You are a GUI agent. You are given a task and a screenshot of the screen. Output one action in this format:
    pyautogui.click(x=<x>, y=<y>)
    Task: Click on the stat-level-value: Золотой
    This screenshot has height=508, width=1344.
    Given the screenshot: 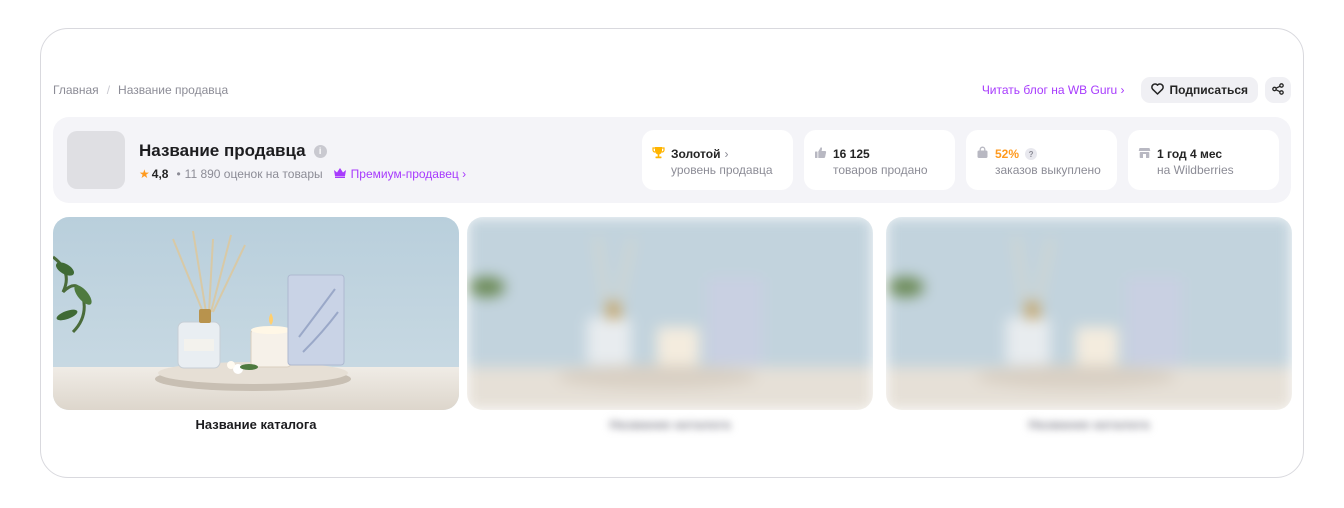 What is the action you would take?
    pyautogui.click(x=696, y=154)
    